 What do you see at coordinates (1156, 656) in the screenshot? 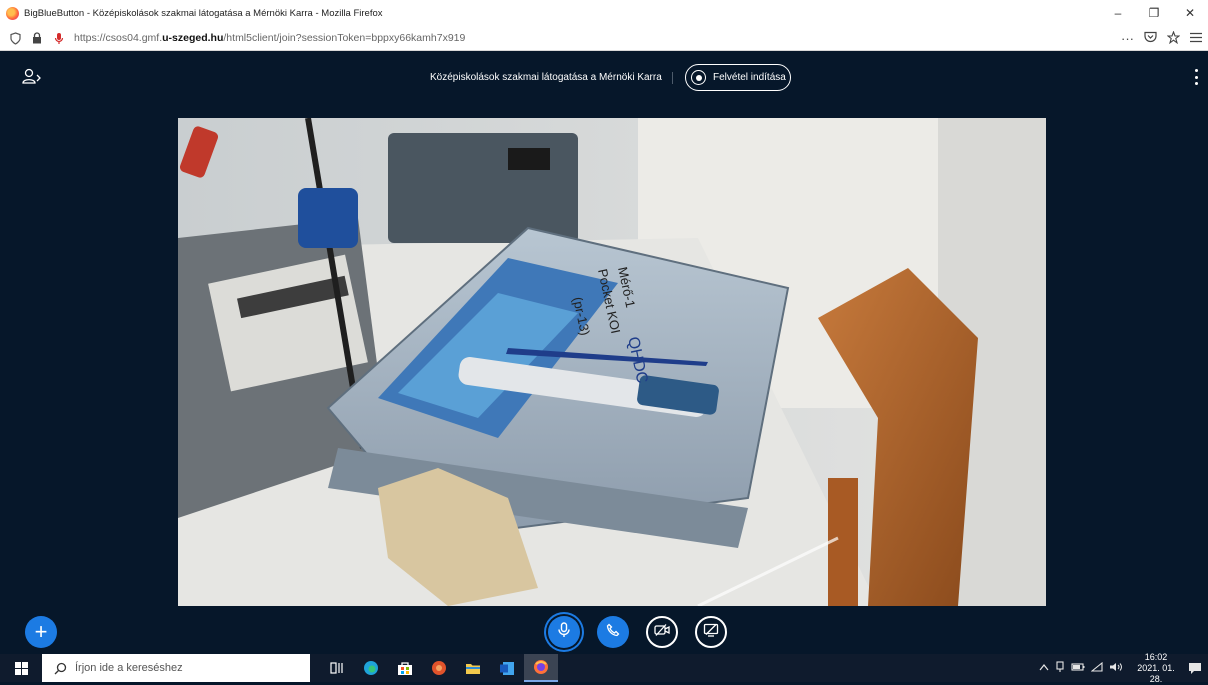
I see `clock-time: 16:02` at bounding box center [1156, 656].